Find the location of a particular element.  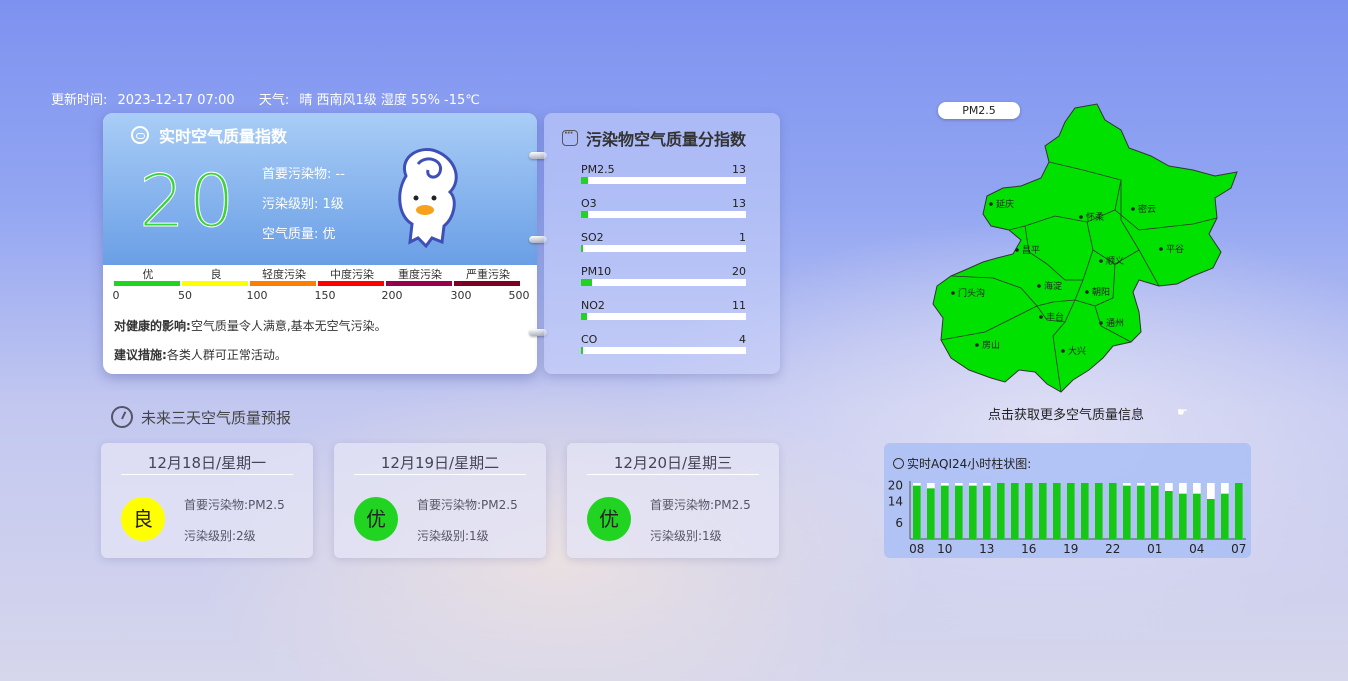

pollutant-title-text: 污染物空气质量分指数 is located at coordinates (666, 139).